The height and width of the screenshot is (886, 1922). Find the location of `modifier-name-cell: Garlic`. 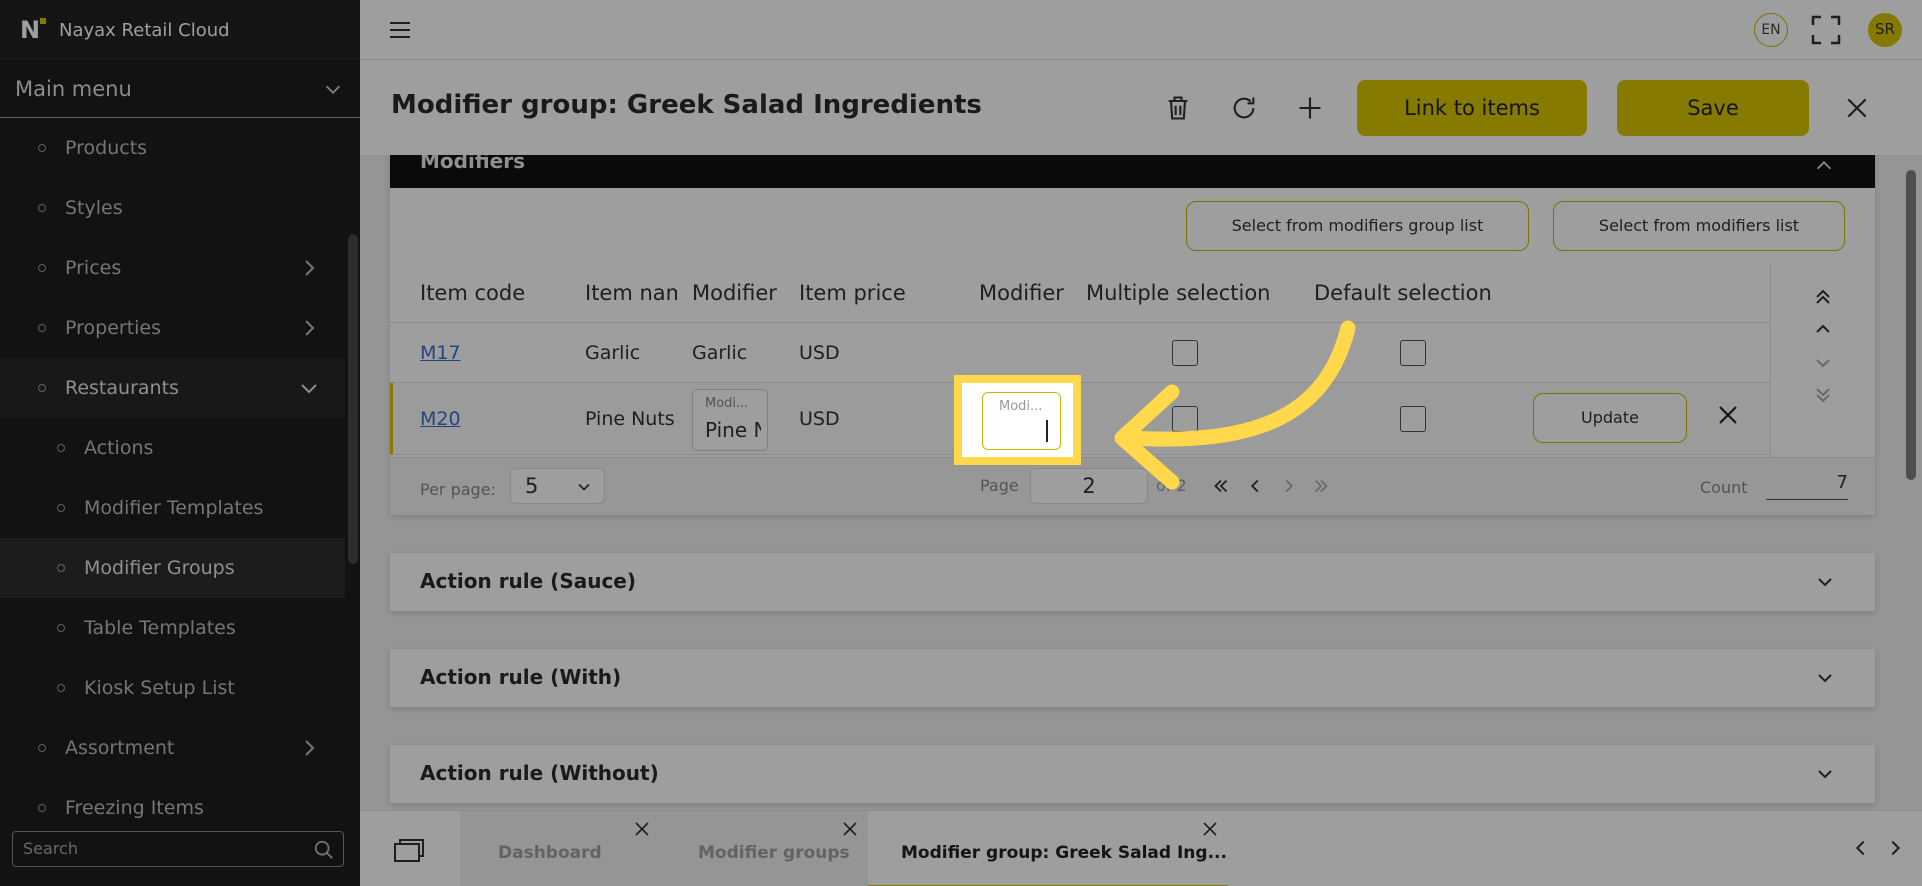

modifier-name-cell: Garlic is located at coordinates (720, 353).